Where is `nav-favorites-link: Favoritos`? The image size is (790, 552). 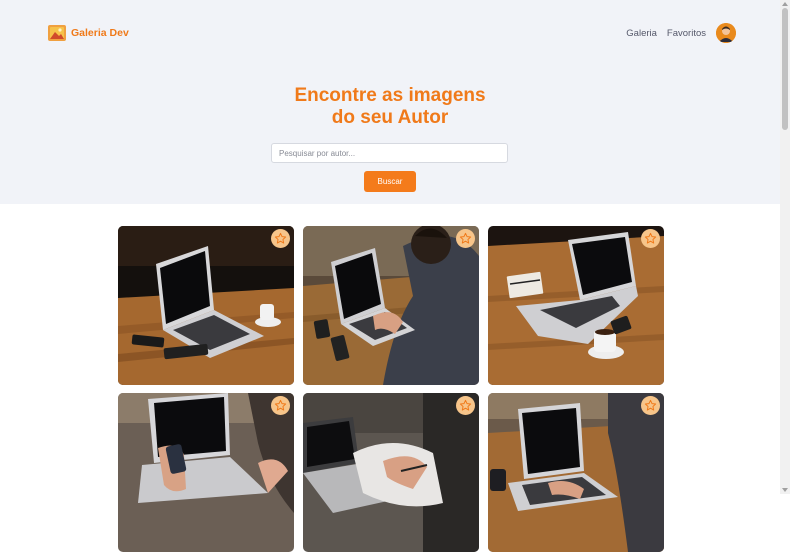
nav-favorites-link: Favoritos is located at coordinates (686, 33).